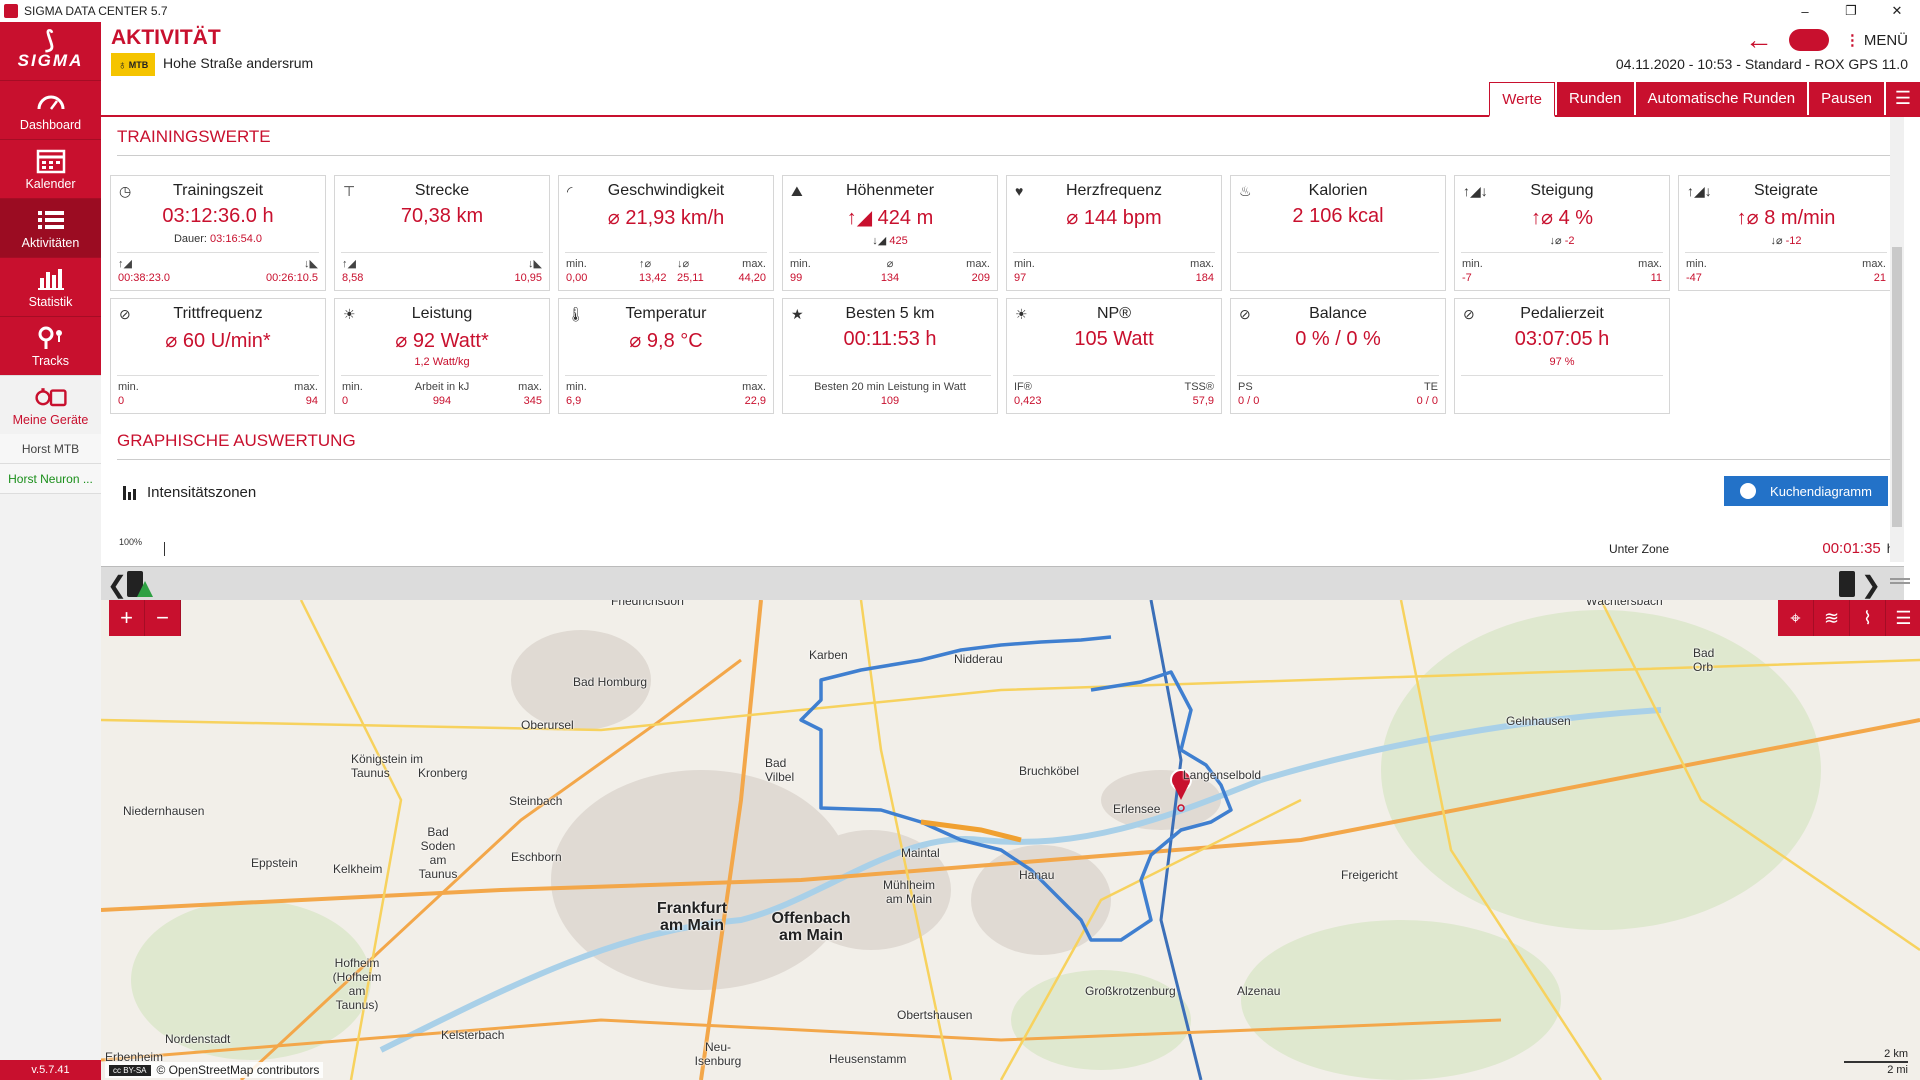 Image resolution: width=1920 pixels, height=1080 pixels. I want to click on calendar-icon, so click(50, 161).